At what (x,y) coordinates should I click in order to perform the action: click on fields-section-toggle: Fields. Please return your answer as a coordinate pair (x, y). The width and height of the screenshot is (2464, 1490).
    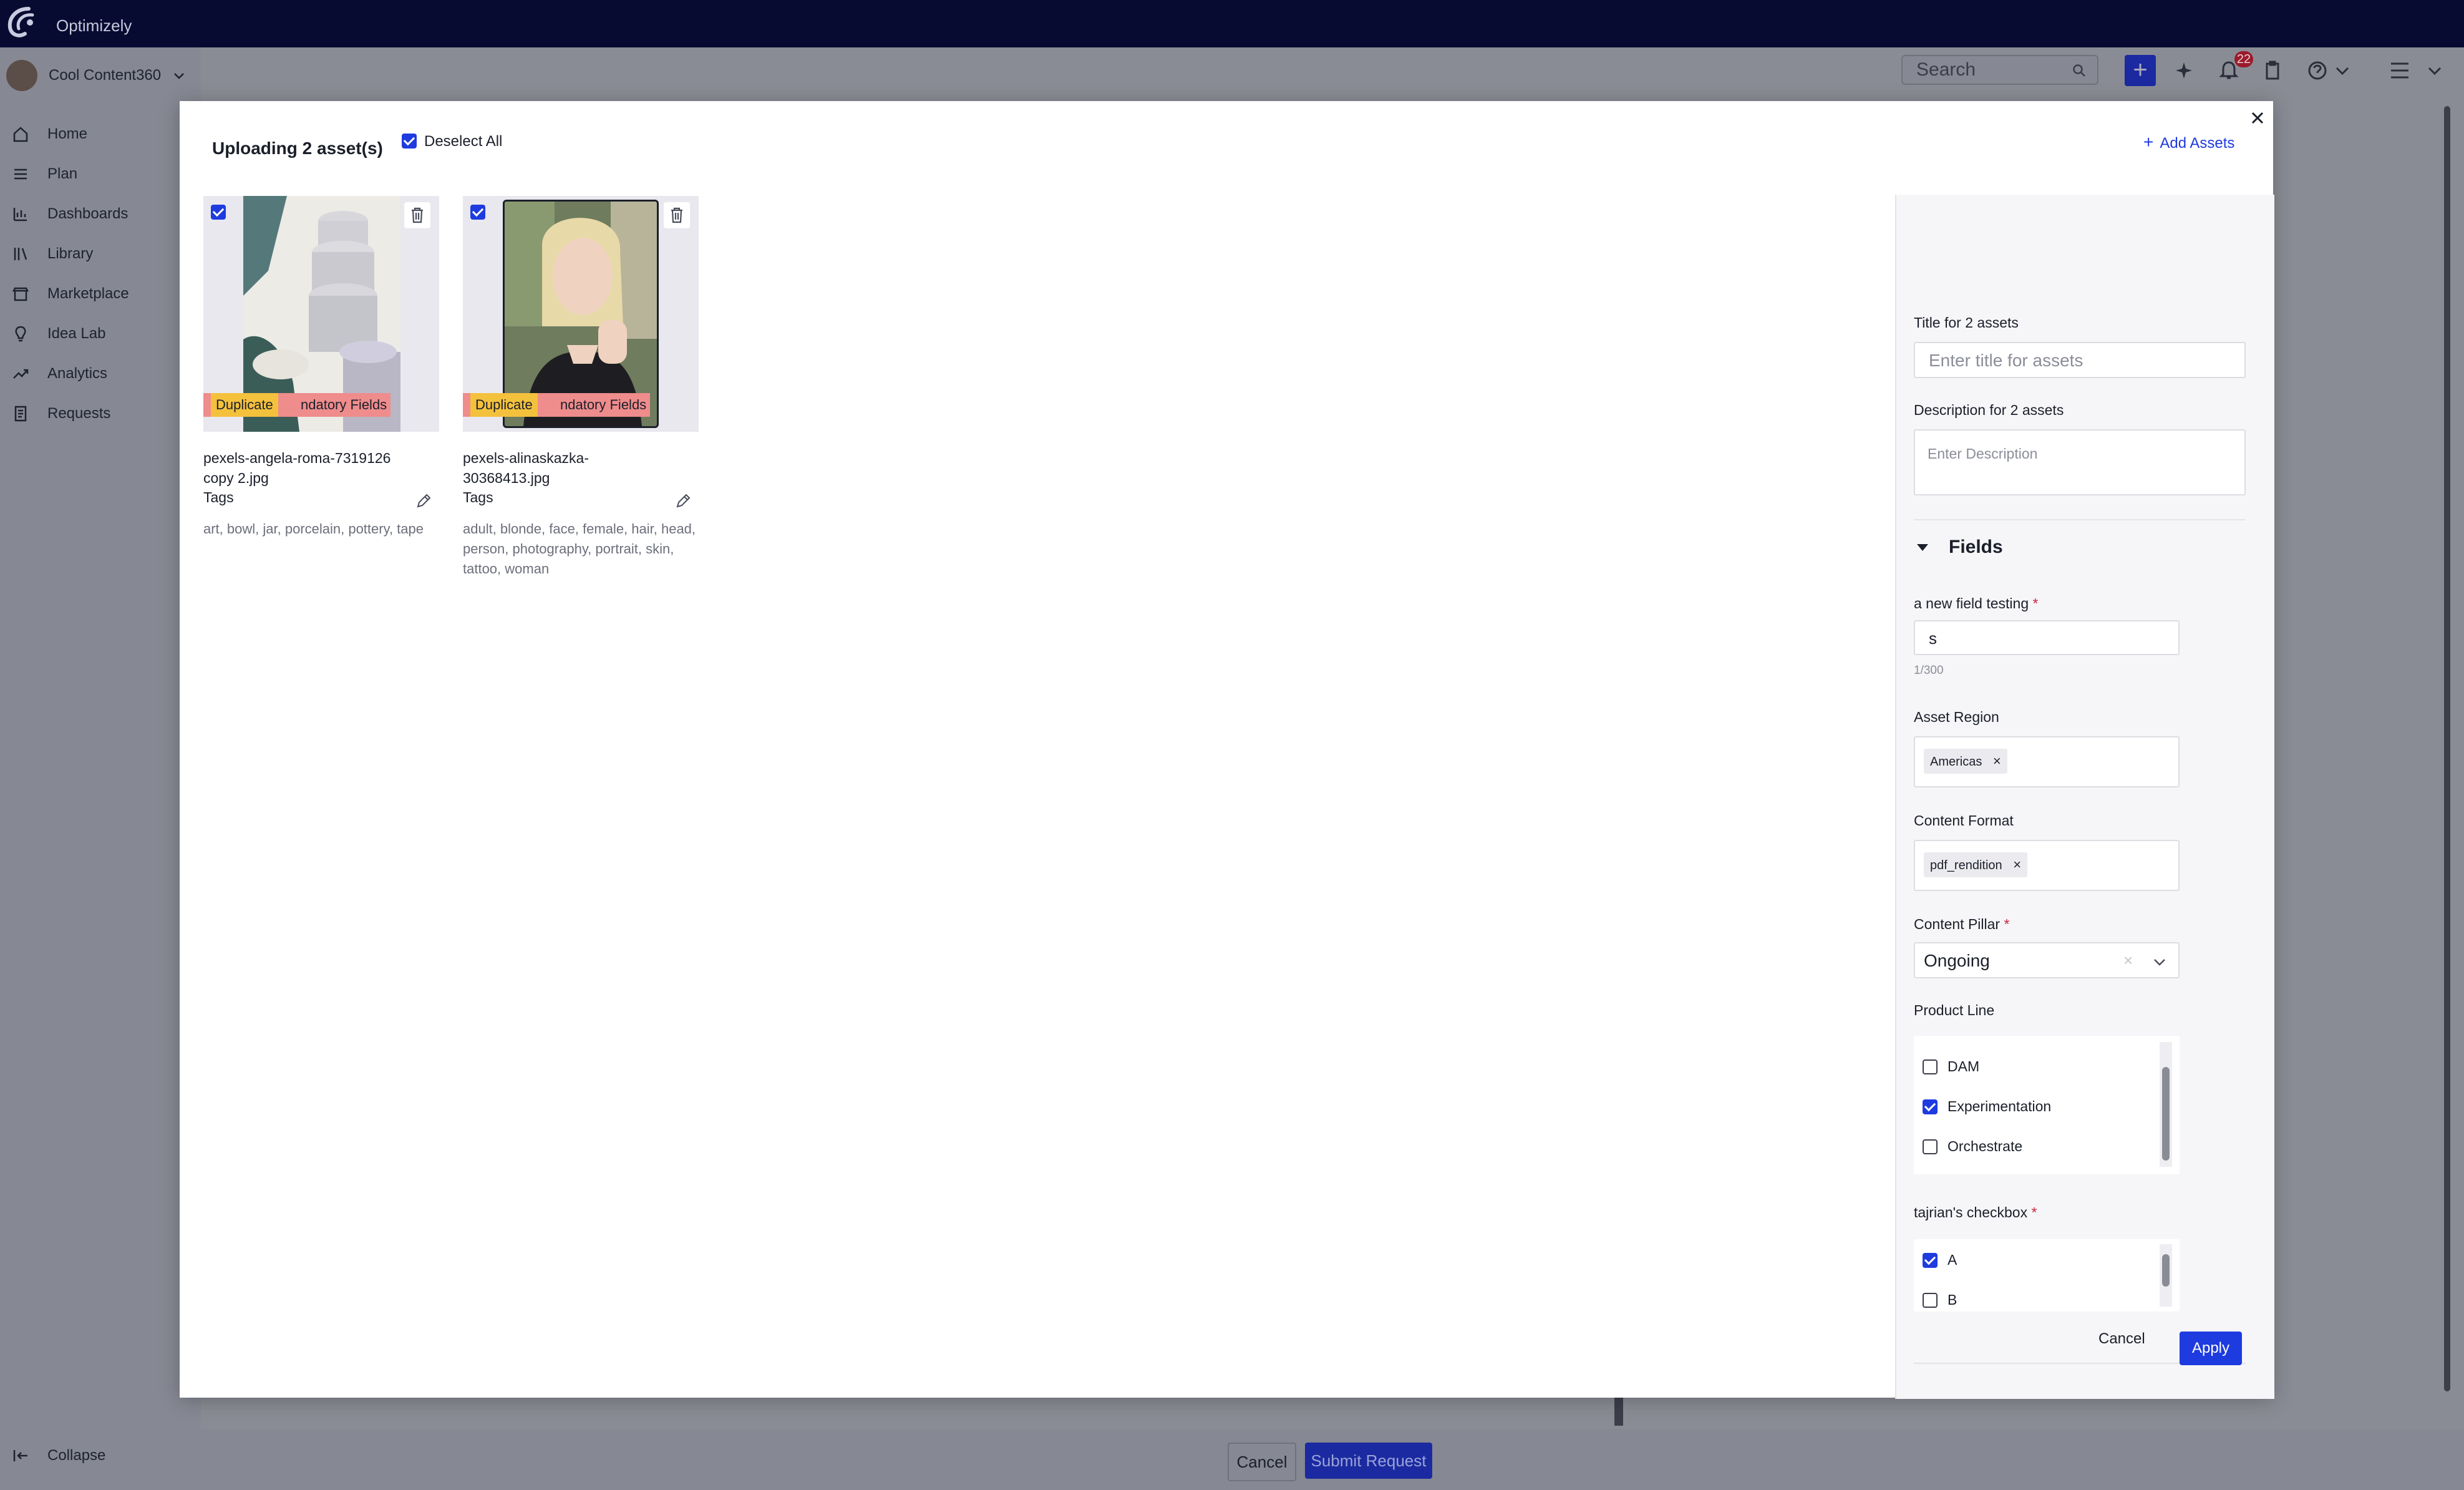
    Looking at the image, I should click on (1959, 547).